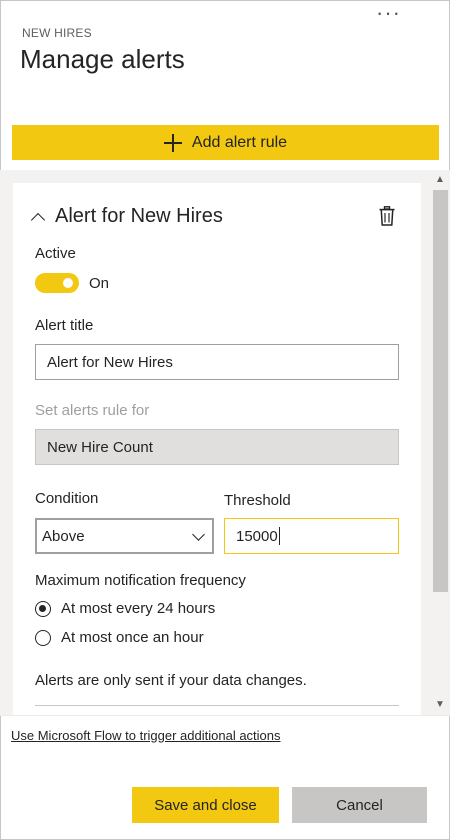 The width and height of the screenshot is (450, 840). Describe the element at coordinates (38, 219) in the screenshot. I see `chevron-up-icon` at that location.